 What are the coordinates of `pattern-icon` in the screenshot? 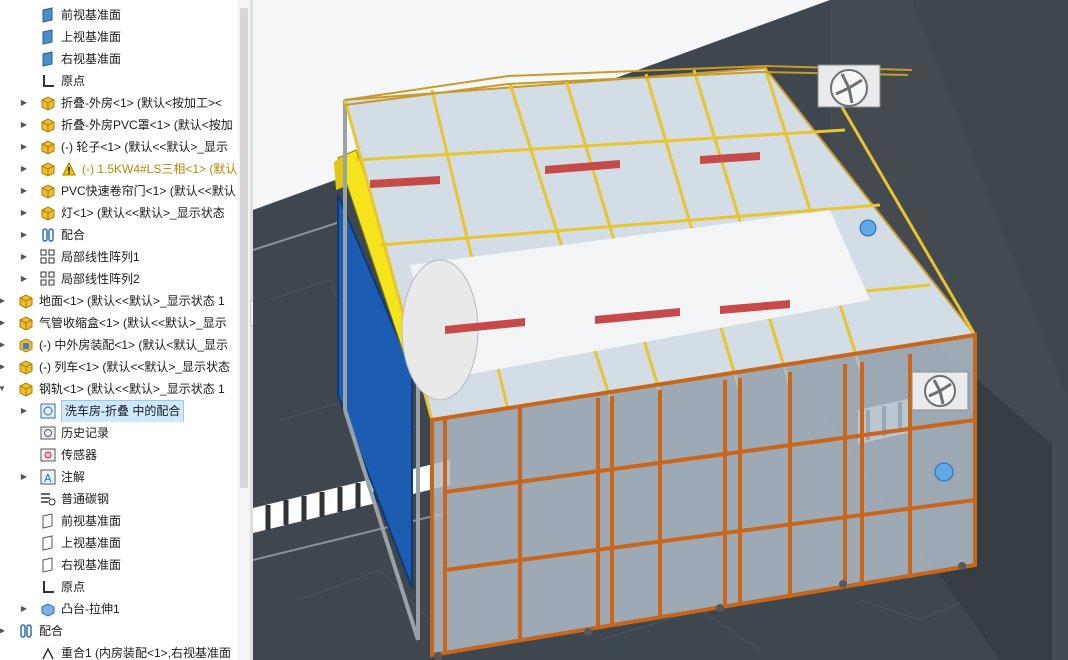 It's located at (48, 257).